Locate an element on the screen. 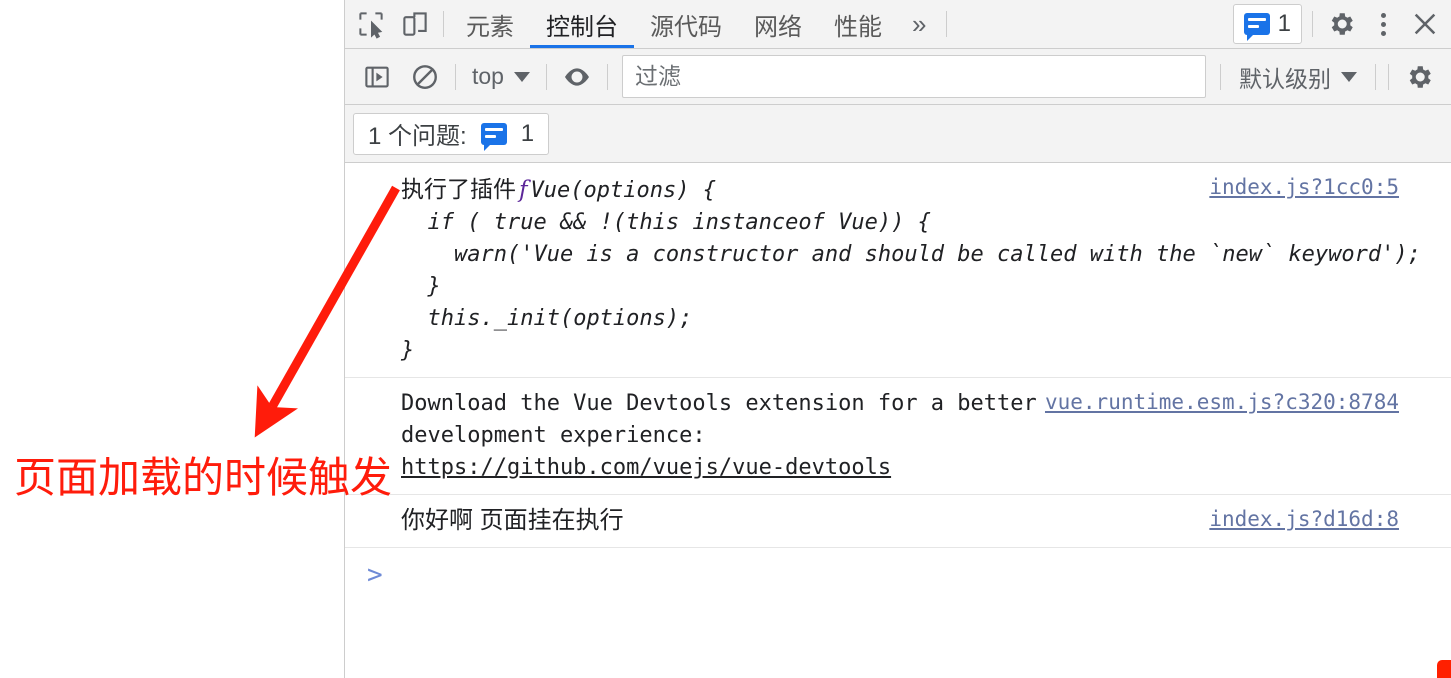 The image size is (1451, 678). console-prompt-row: > is located at coordinates (898, 568).